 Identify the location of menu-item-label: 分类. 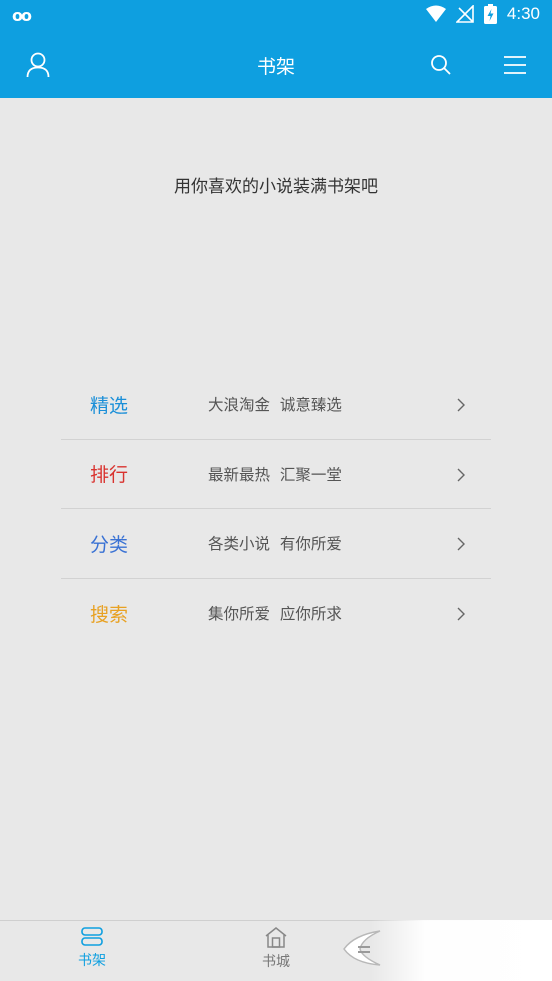
(109, 544).